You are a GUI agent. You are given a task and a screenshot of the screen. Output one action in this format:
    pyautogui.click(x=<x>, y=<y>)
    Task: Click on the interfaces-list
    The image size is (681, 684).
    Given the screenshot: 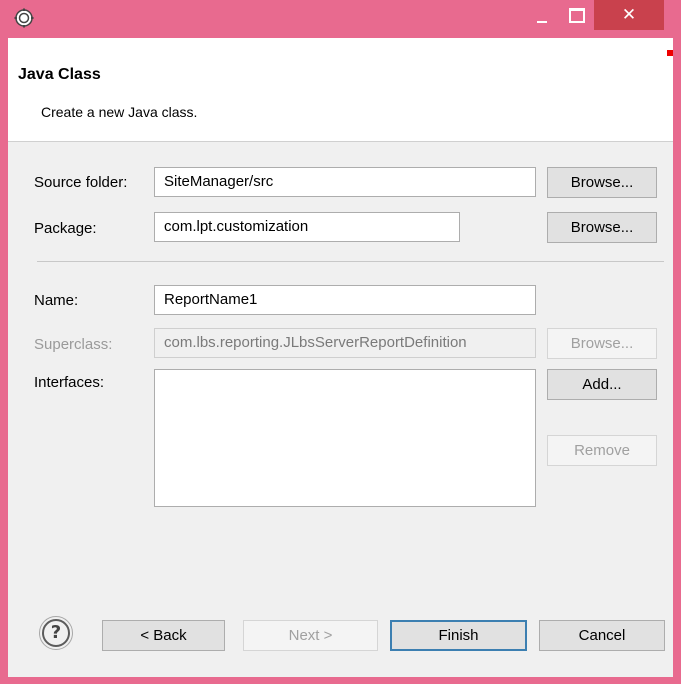 What is the action you would take?
    pyautogui.click(x=345, y=438)
    